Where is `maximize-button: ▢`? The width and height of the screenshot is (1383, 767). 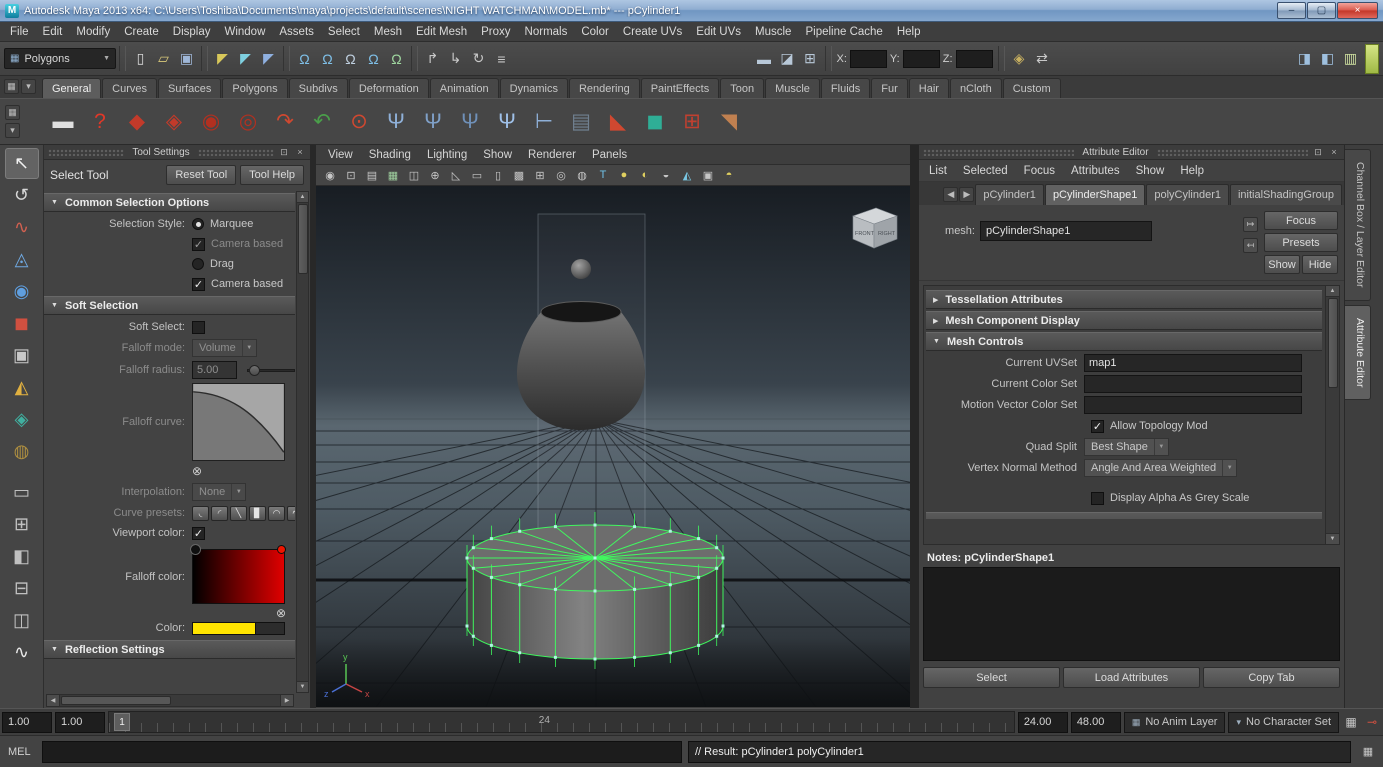
maximize-button: ▢ is located at coordinates (1321, 10).